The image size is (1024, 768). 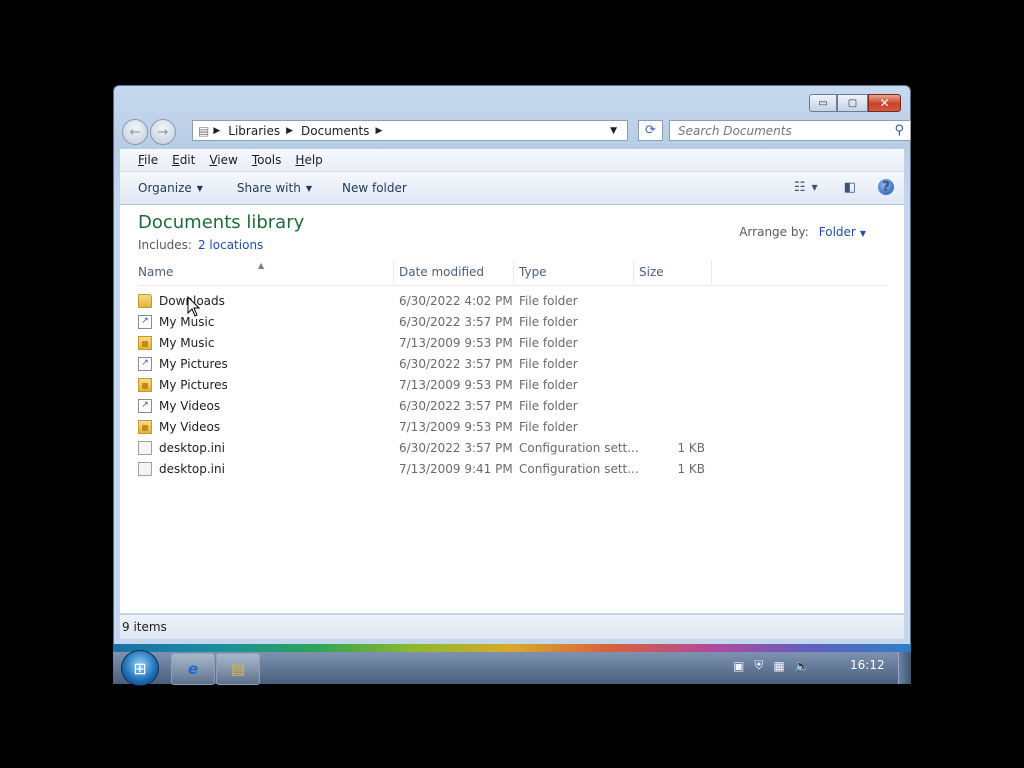 I want to click on internet-explorer-icon: e, so click(x=193, y=669).